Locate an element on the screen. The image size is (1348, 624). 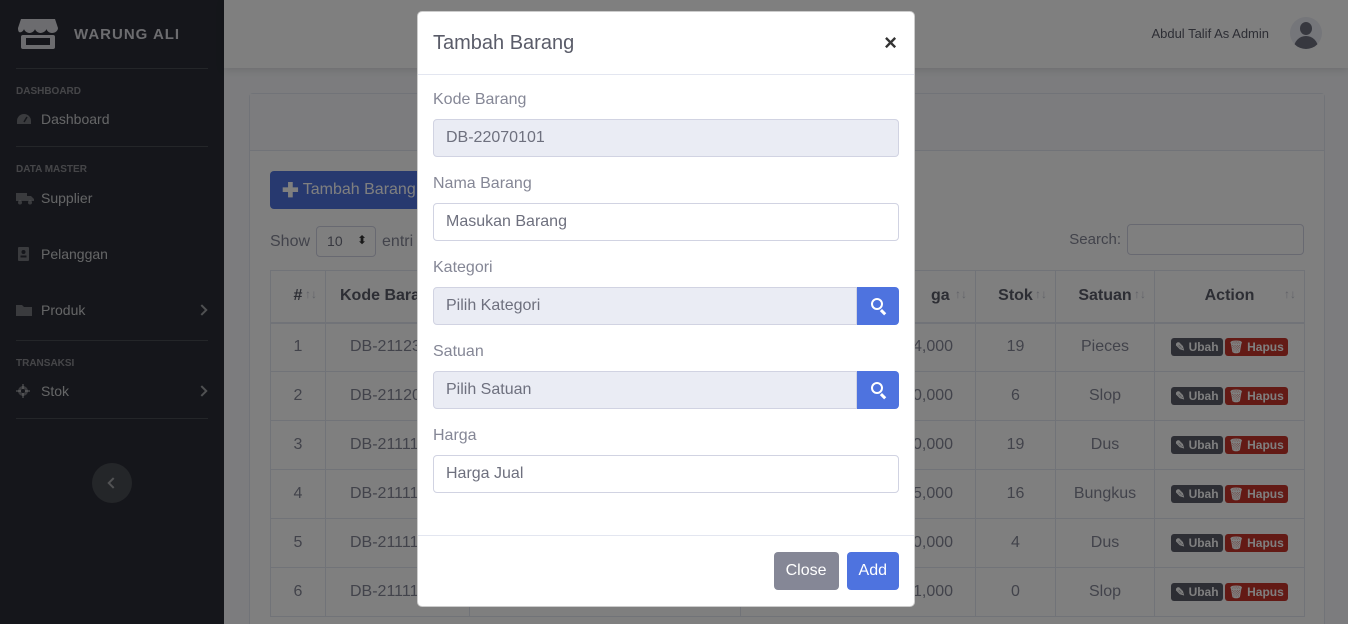
satuan-field: Pilih Satuan is located at coordinates (645, 390).